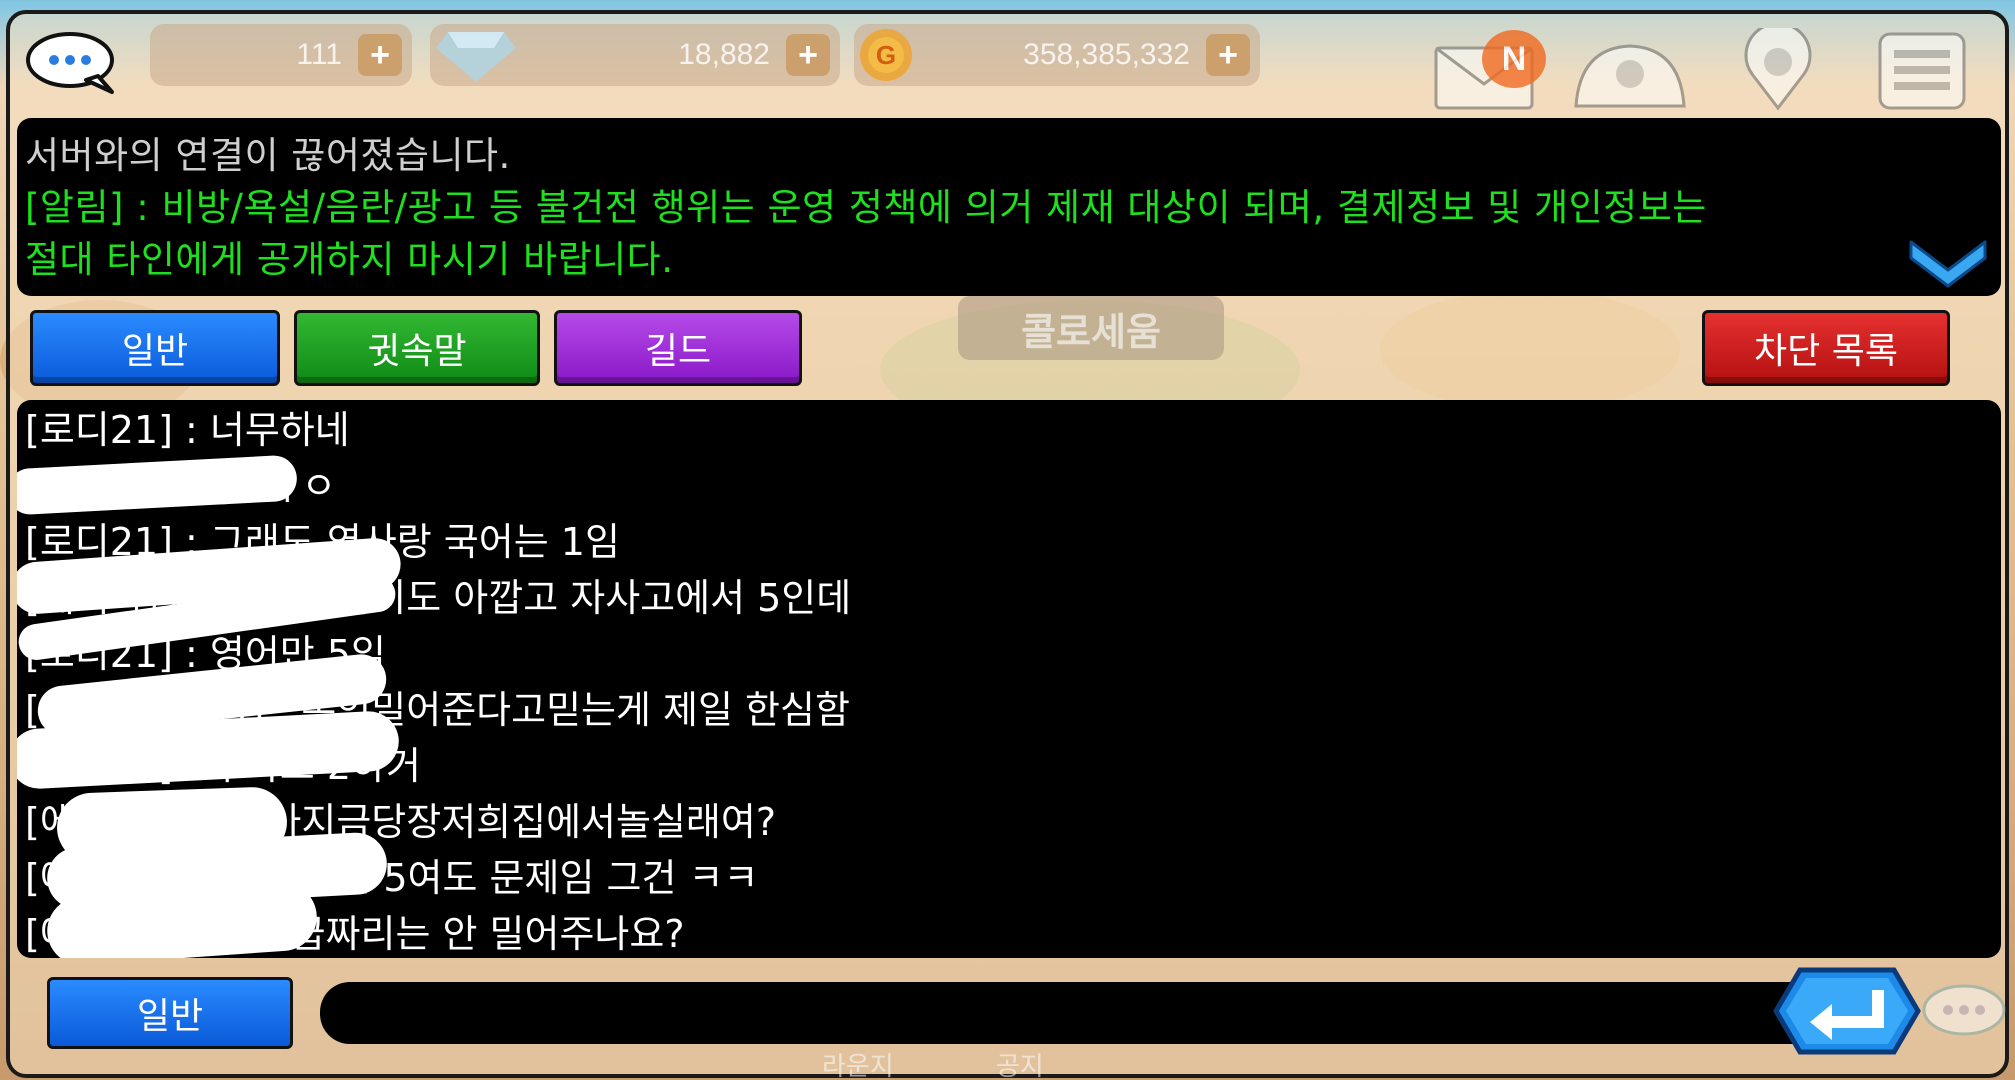 This screenshot has height=1080, width=2015. Describe the element at coordinates (349, 259) in the screenshot. I see `alert-message-line2: 절대 타인에게 공개하지 마시기 바랍니다.` at that location.